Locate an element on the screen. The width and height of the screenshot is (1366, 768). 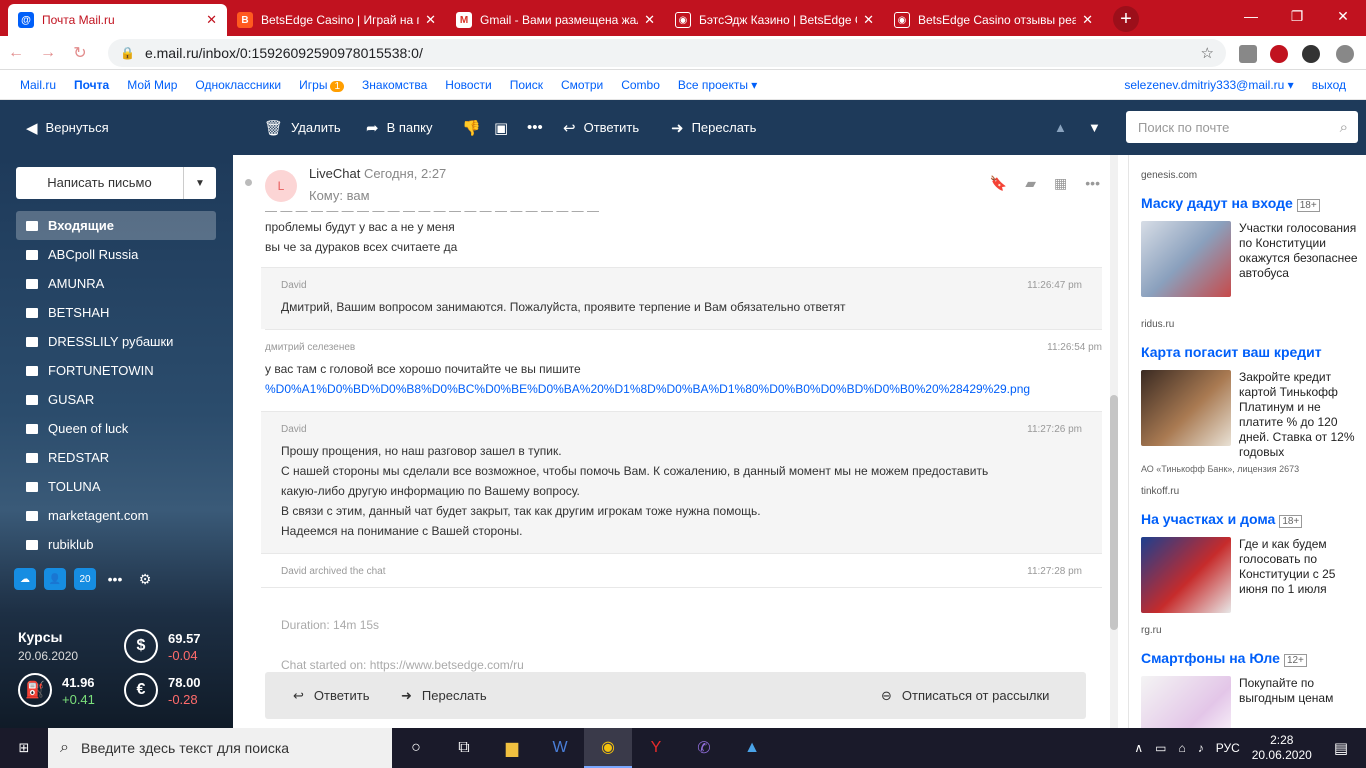
portal-link-mail: Почта is located at coordinates (91, 85).